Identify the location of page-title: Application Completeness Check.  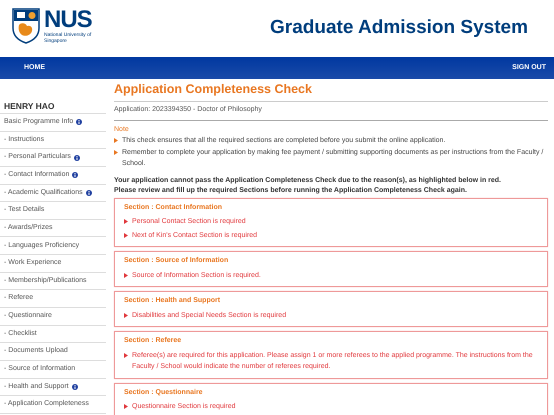
(331, 92).